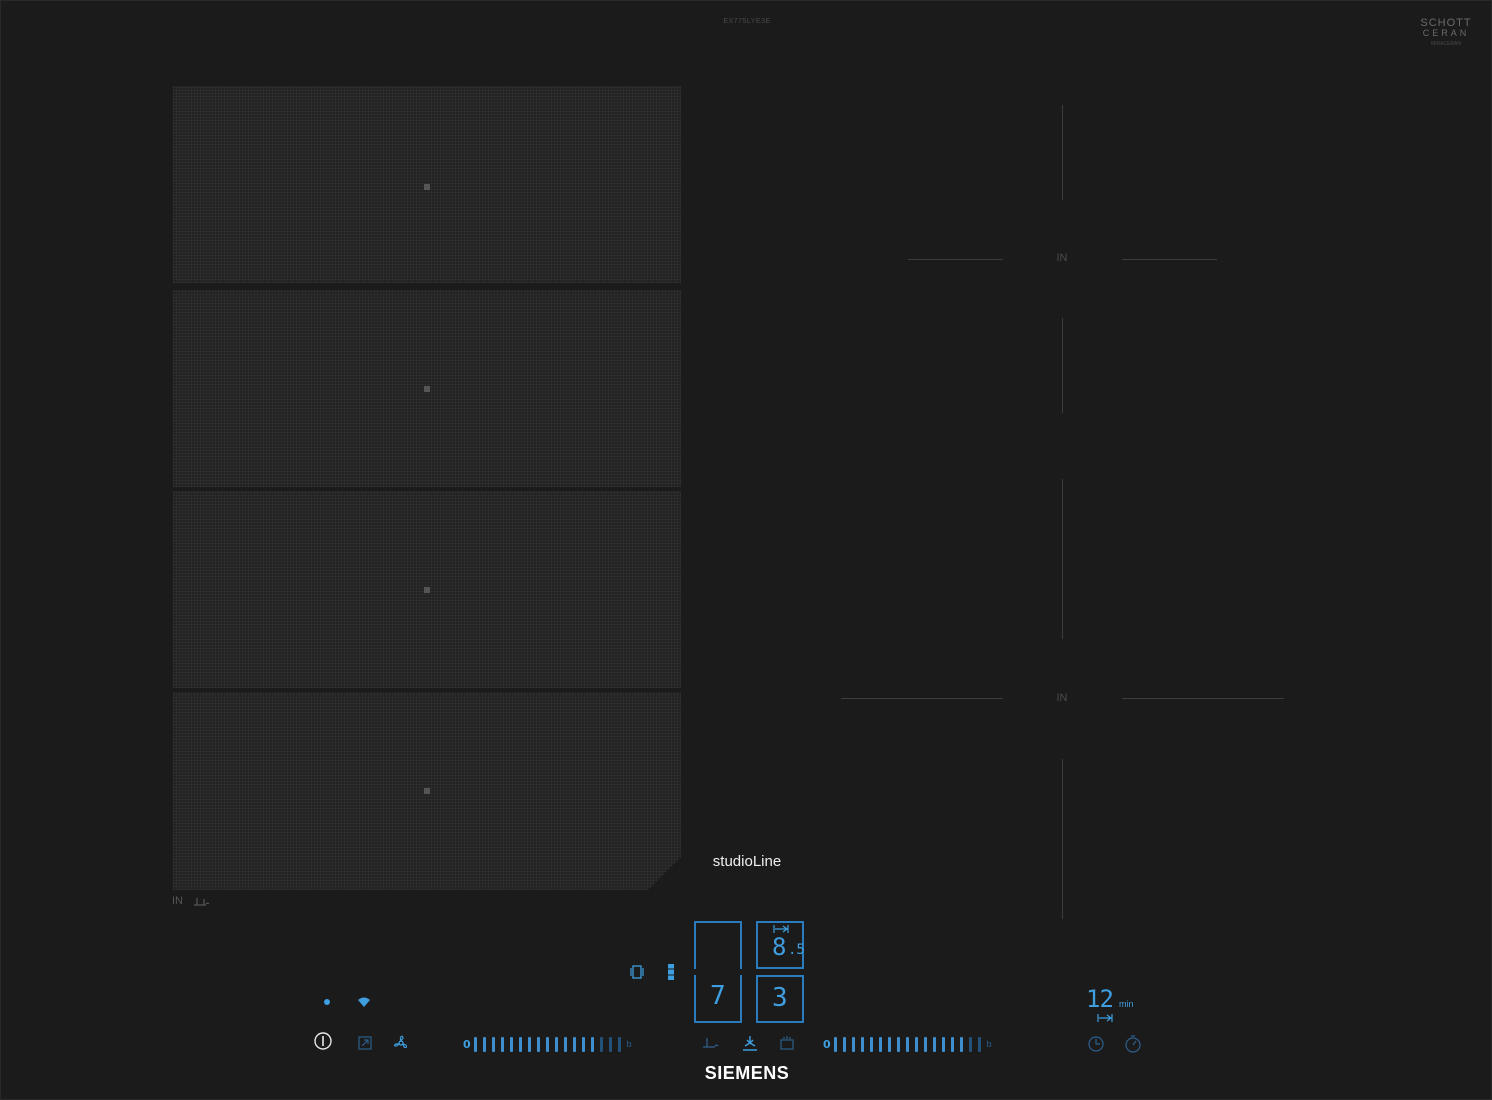  I want to click on timer-unit: min, so click(1126, 1004).